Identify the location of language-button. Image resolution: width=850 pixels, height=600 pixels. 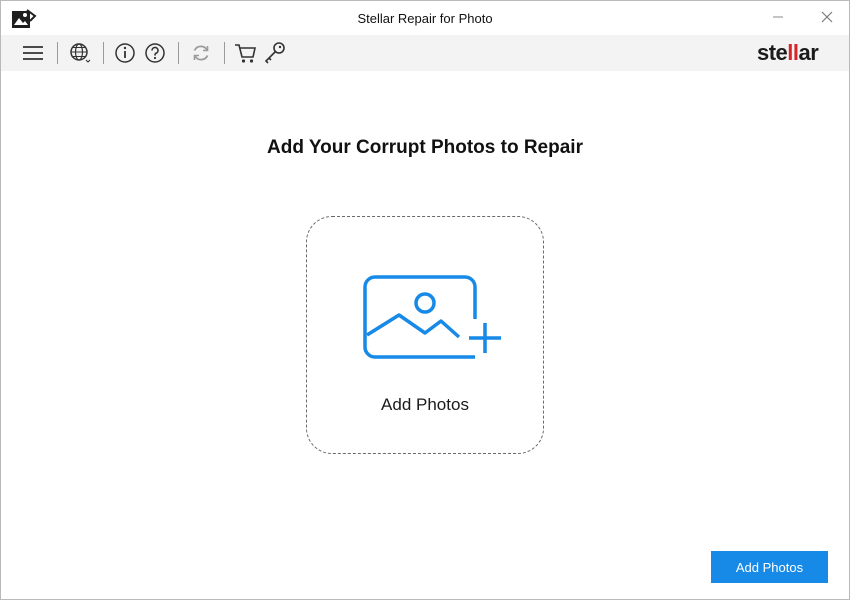
(80, 53).